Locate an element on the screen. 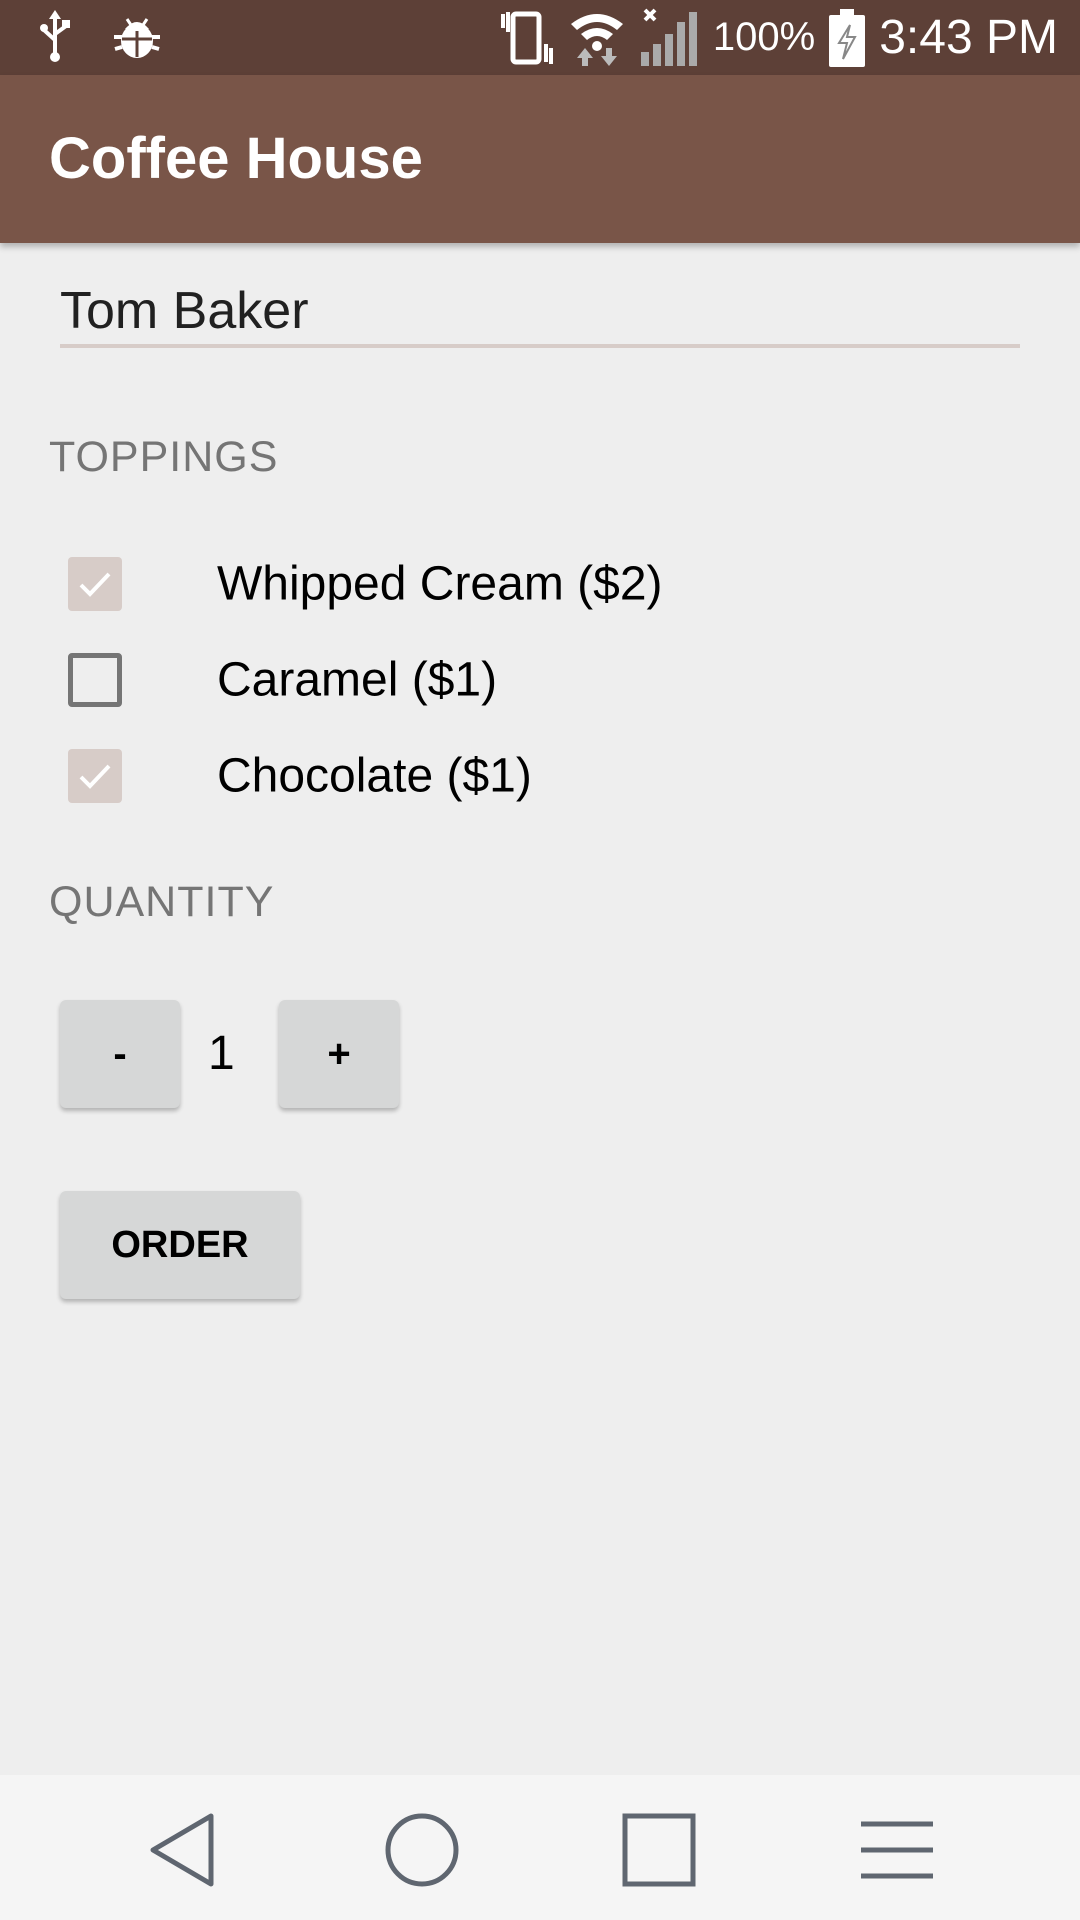 The width and height of the screenshot is (1080, 1920). app-title: Coffee House is located at coordinates (236, 158).